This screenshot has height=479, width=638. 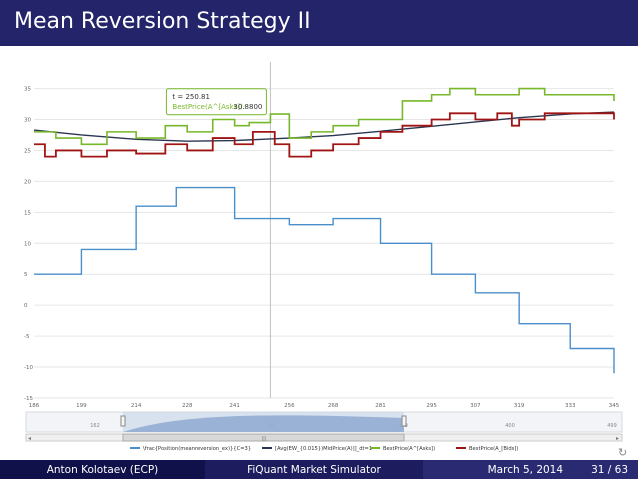 I want to click on slide-title: Mean Reversion Strategy II, so click(x=162, y=21).